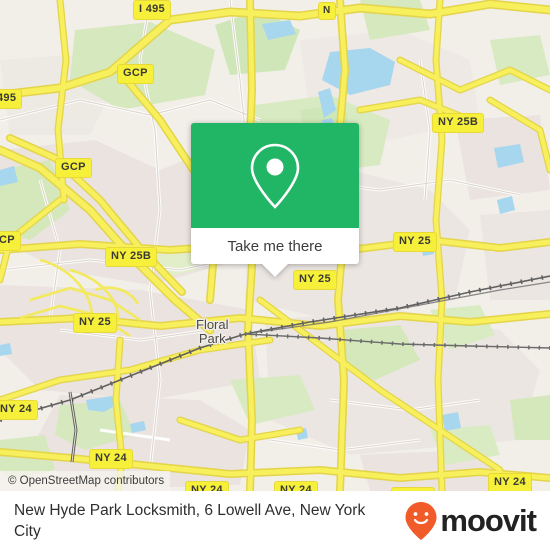 Image resolution: width=550 pixels, height=550 pixels. I want to click on location-callout-card: Take me there, so click(275, 200).